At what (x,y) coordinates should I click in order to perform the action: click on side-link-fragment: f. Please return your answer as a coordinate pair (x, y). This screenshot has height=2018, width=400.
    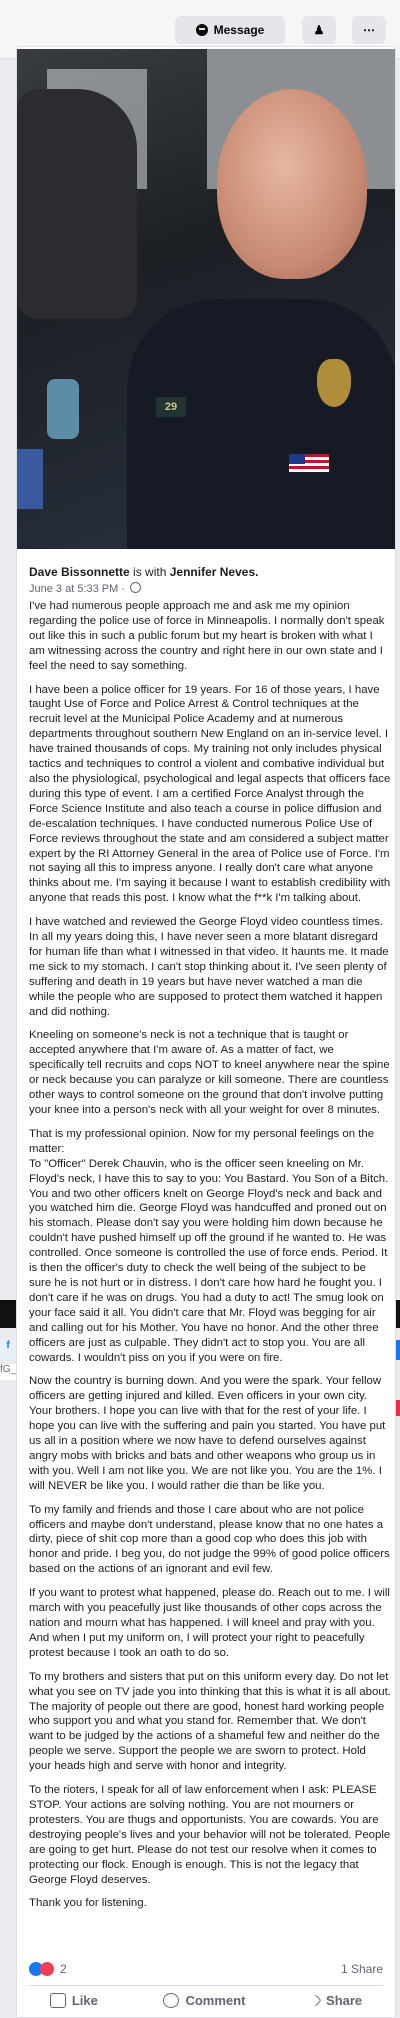
    Looking at the image, I should click on (8, 1350).